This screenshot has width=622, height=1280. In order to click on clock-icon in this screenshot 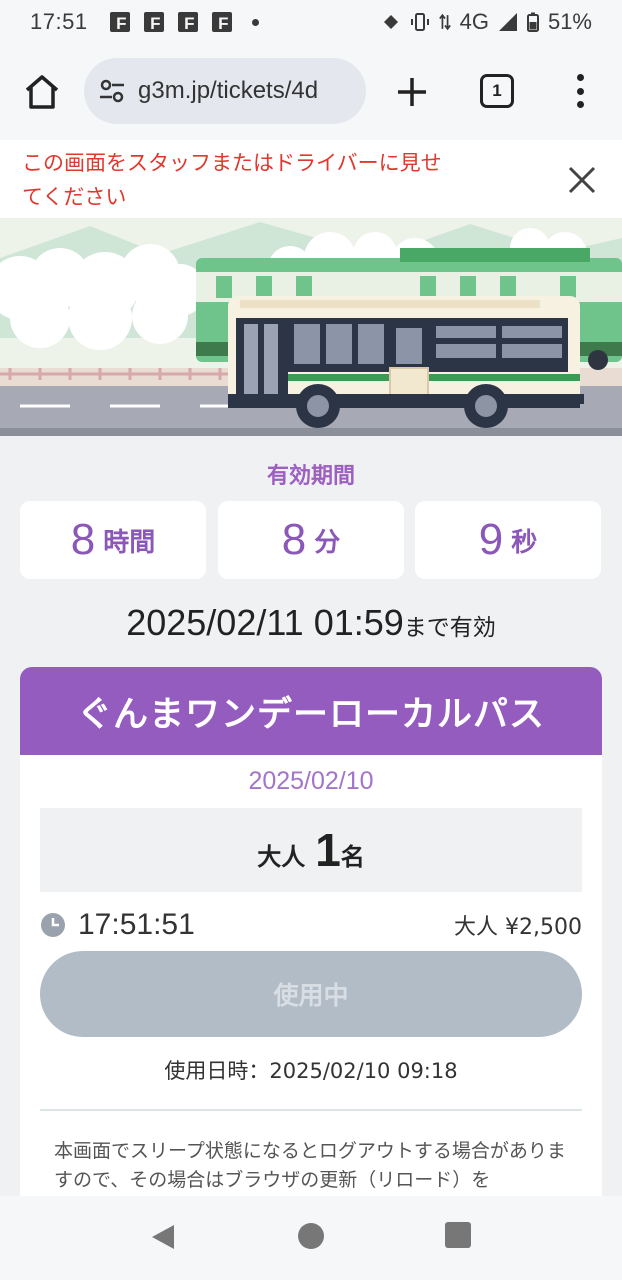, I will do `click(53, 925)`.